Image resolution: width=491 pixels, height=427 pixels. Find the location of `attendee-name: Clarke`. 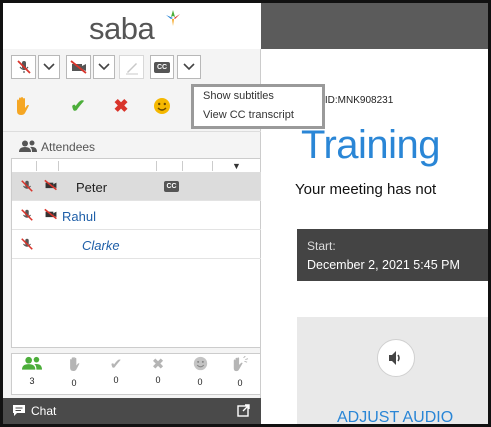

attendee-name: Clarke is located at coordinates (101, 245).